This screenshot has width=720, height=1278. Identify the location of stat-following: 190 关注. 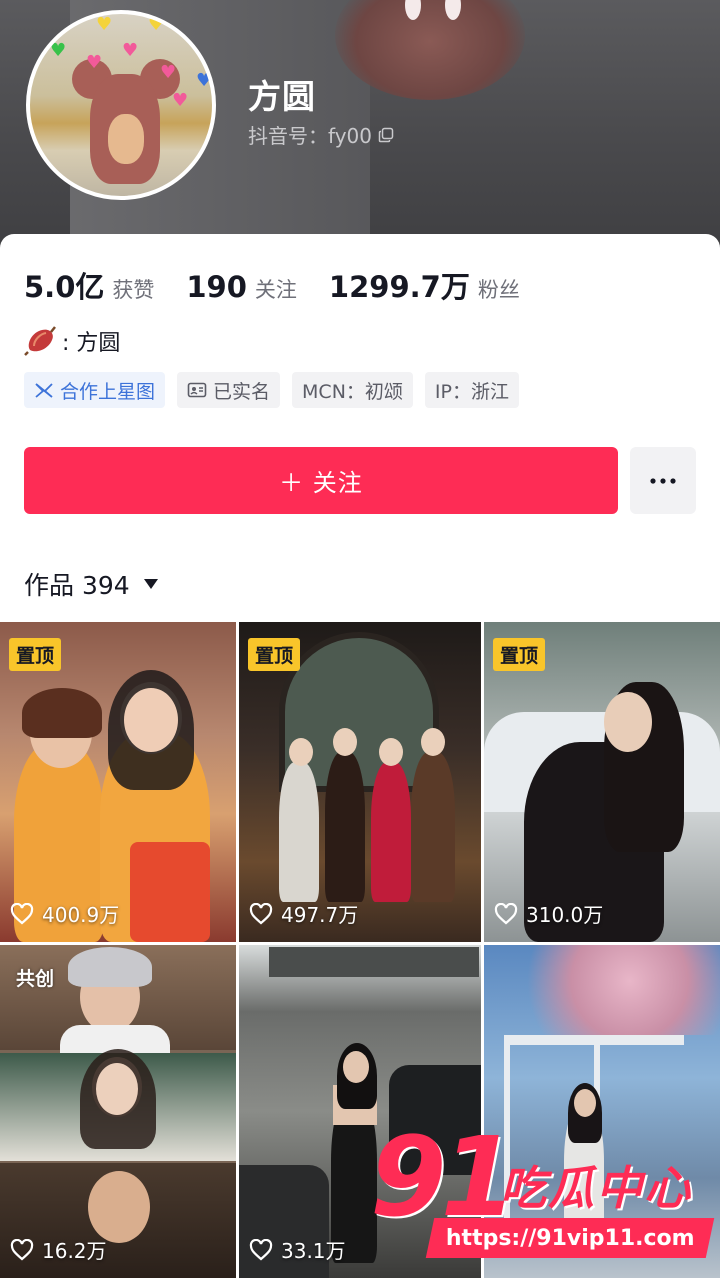
(241, 287).